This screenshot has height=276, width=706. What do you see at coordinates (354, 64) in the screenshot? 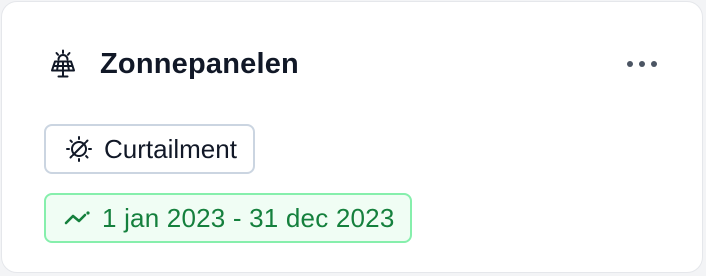
I see `card-header: Zonnepanelen` at bounding box center [354, 64].